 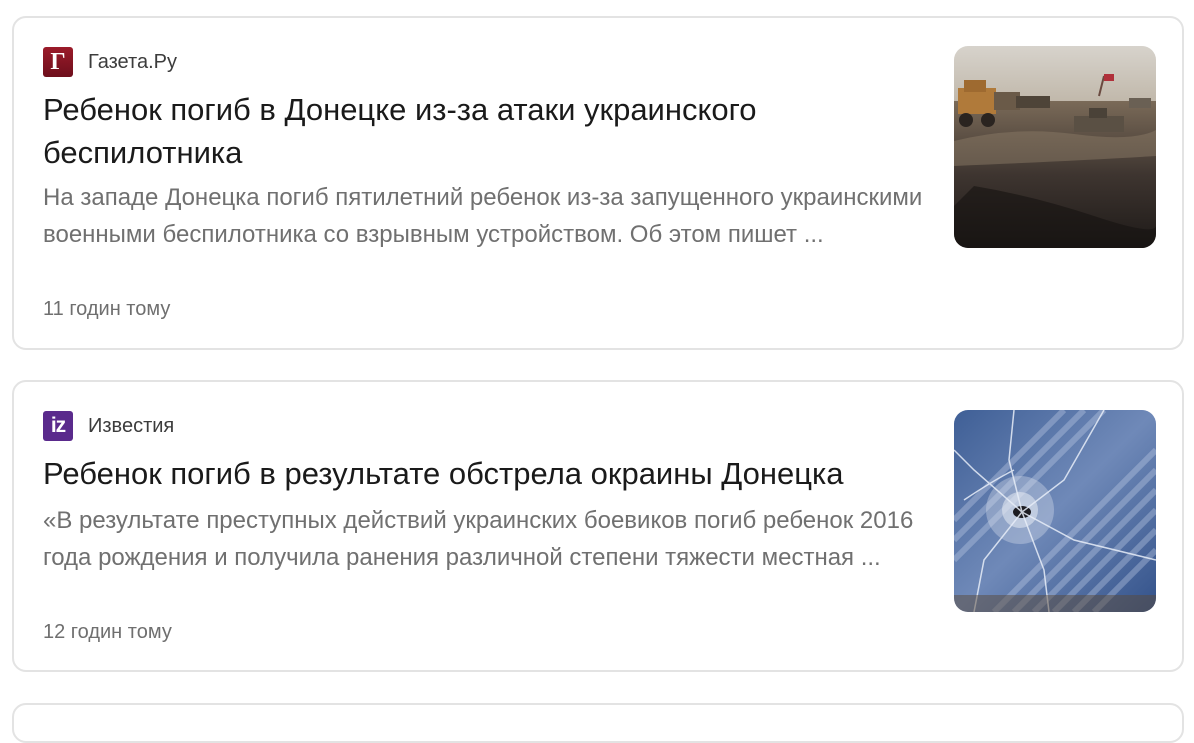 What do you see at coordinates (107, 632) in the screenshot?
I see `news-timestamp: 12 годин тому` at bounding box center [107, 632].